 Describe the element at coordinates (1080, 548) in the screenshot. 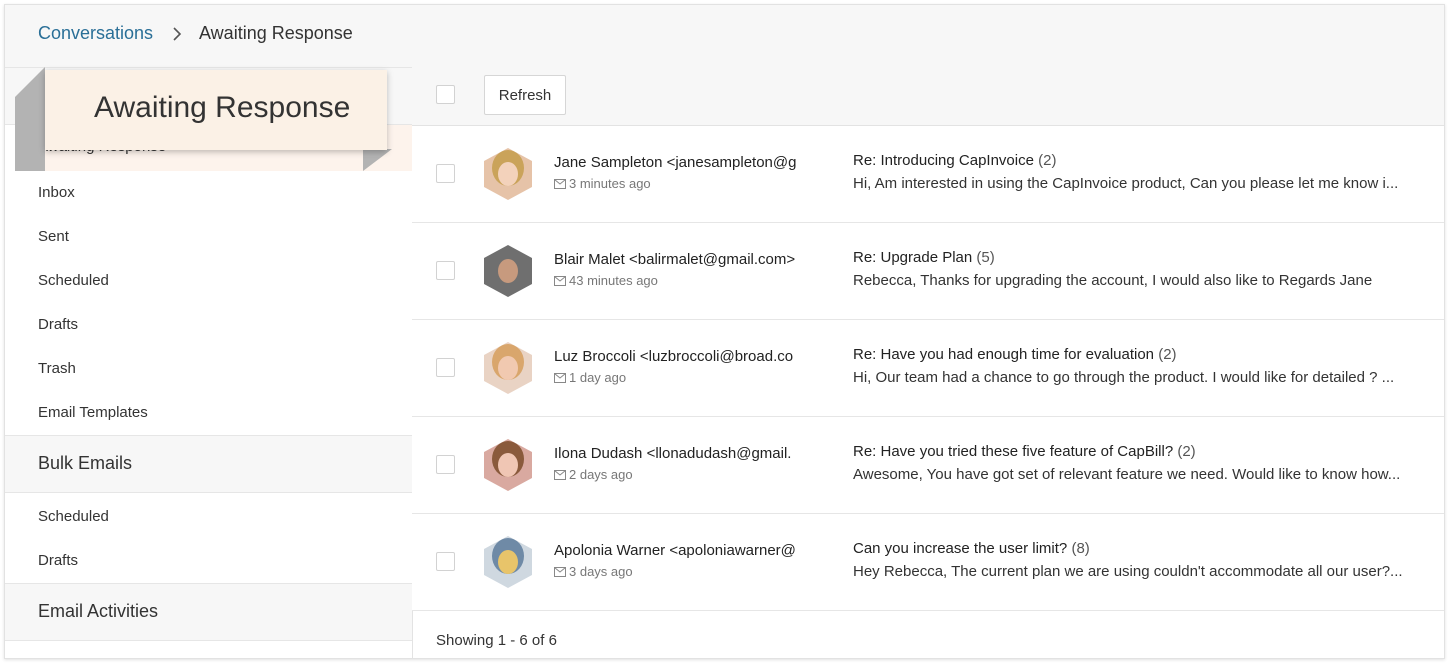

I see `message-count: (8)` at that location.